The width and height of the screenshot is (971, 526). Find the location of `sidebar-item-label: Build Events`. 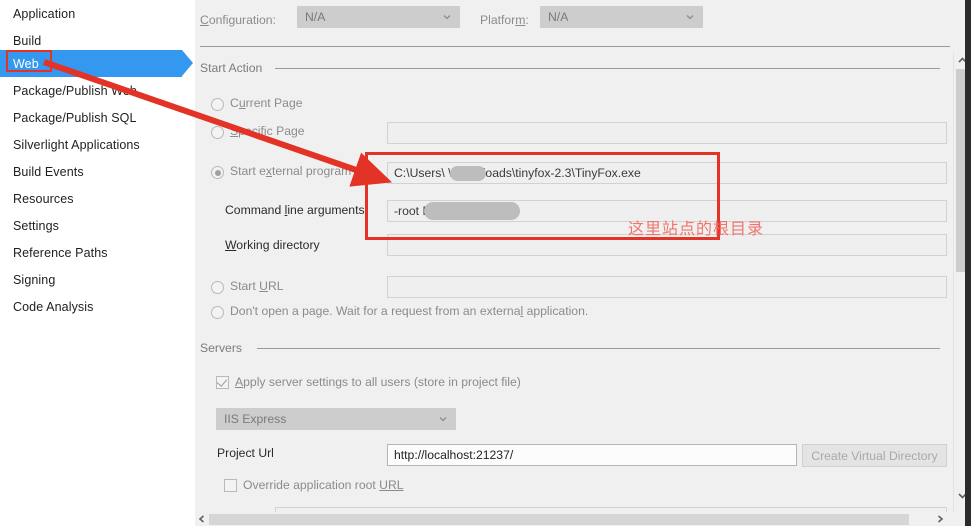

sidebar-item-label: Build Events is located at coordinates (48, 171).